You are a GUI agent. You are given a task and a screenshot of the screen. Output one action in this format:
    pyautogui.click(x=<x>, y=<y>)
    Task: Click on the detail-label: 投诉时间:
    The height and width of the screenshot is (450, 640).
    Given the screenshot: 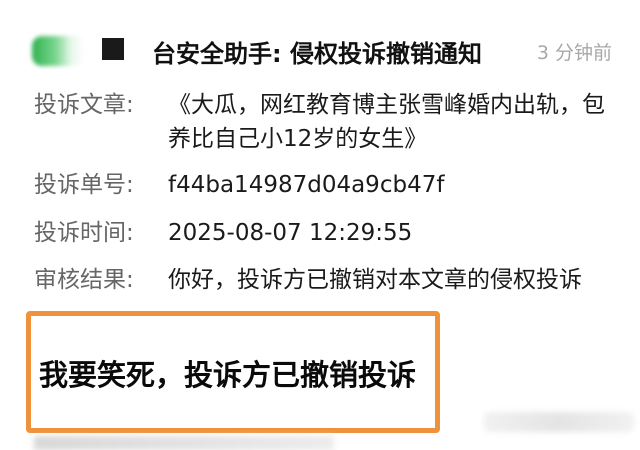 What is the action you would take?
    pyautogui.click(x=84, y=233)
    